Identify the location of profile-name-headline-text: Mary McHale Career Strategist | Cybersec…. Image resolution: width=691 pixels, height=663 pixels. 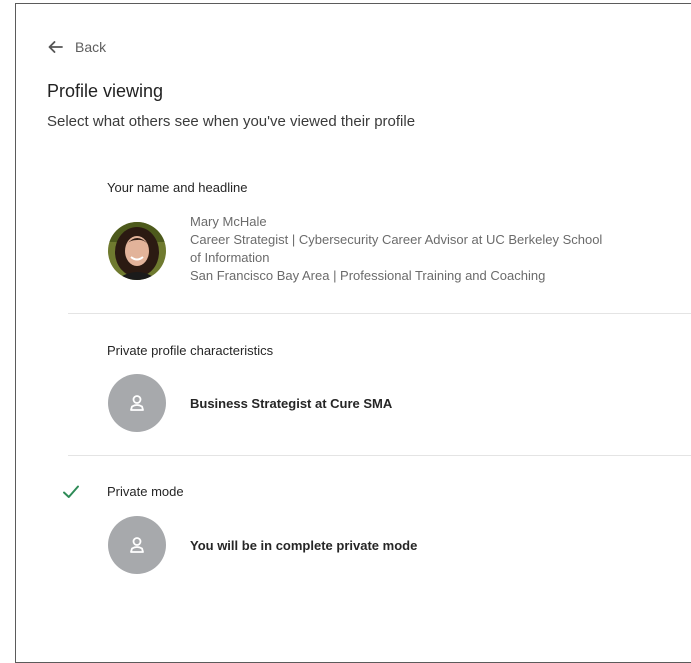
(435, 249).